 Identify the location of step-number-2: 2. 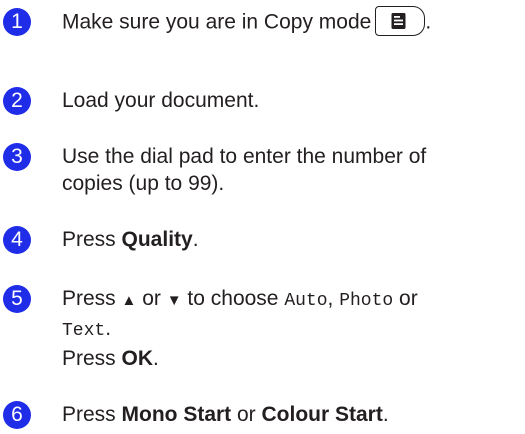
(17, 101).